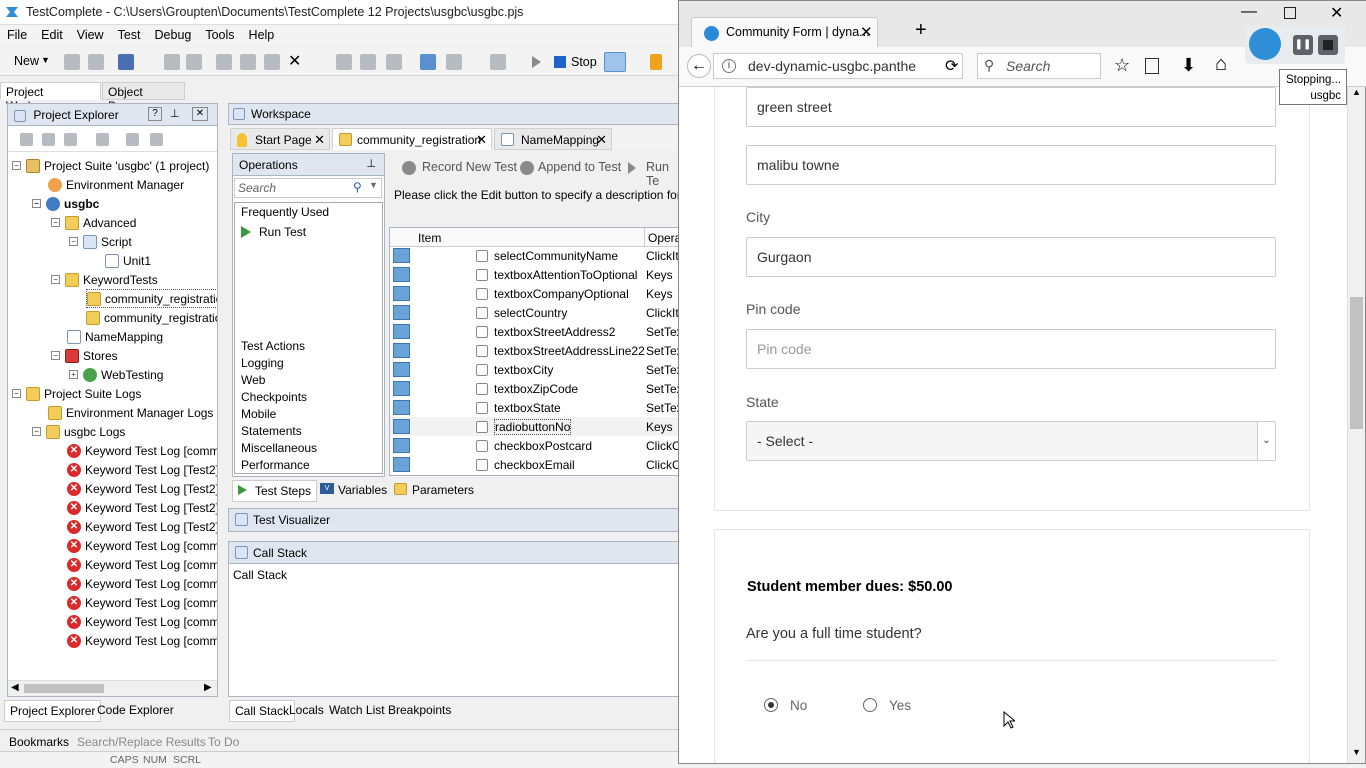 The image size is (1366, 768). Describe the element at coordinates (78, 431) in the screenshot. I see `tree-item-usgbc-logs: − usgbc Logs` at that location.